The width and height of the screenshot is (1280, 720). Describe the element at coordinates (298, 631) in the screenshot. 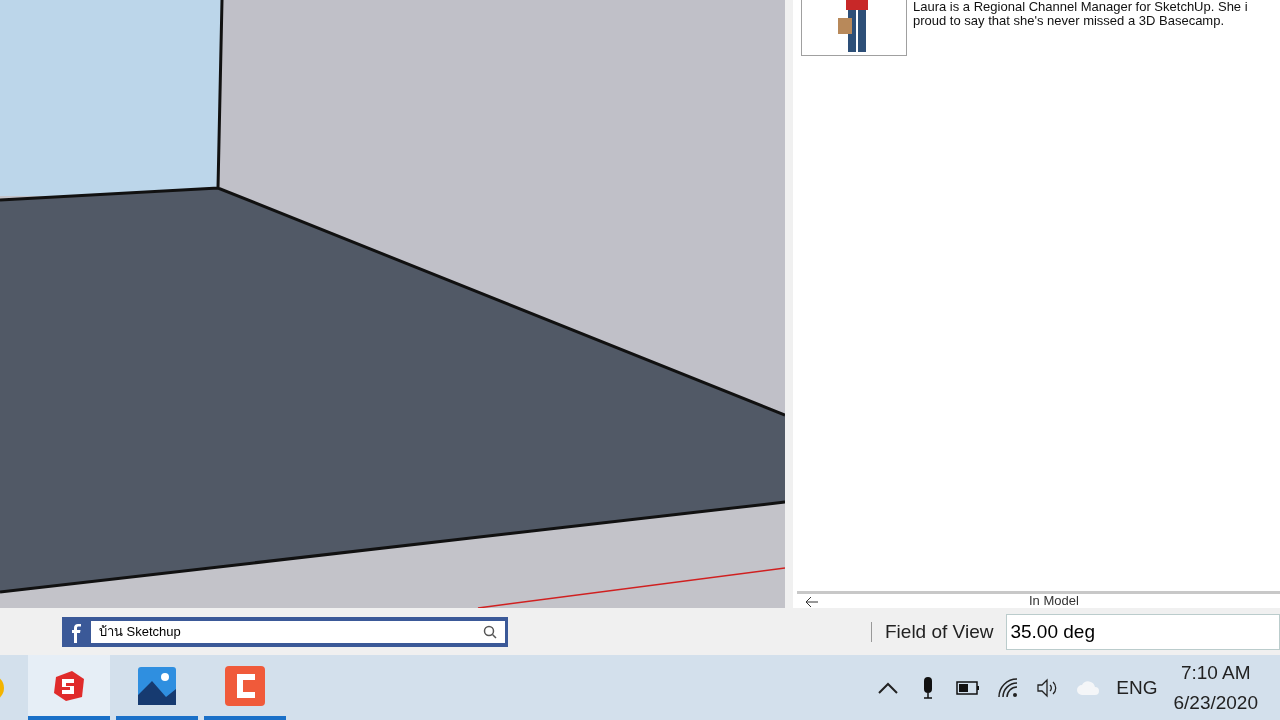

I see `search-field: บ้าน Sketchup` at that location.